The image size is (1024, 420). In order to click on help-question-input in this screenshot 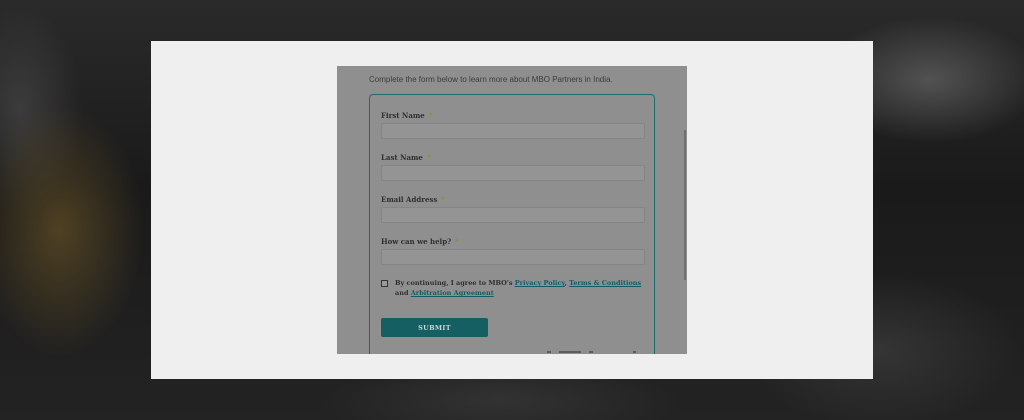, I will do `click(513, 257)`.